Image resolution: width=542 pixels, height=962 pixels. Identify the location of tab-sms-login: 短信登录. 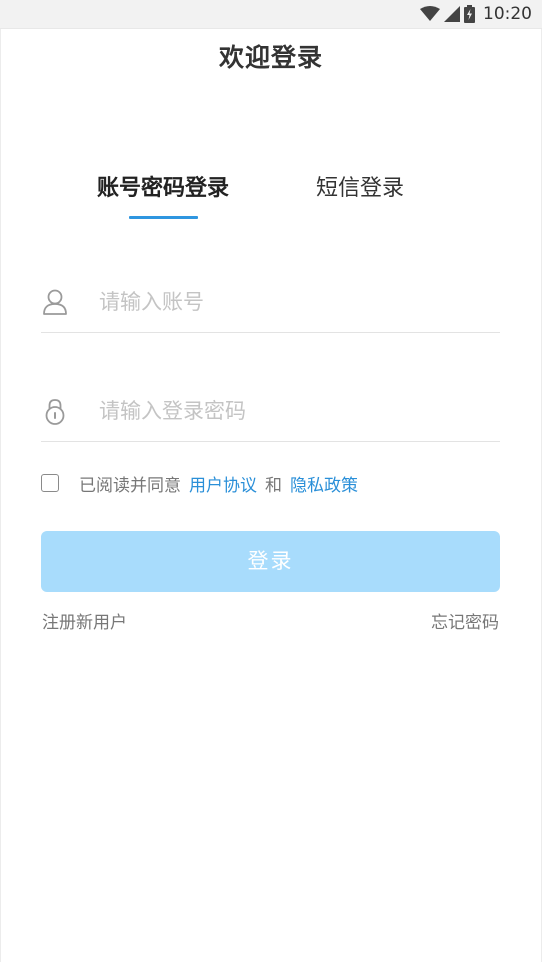
(360, 189).